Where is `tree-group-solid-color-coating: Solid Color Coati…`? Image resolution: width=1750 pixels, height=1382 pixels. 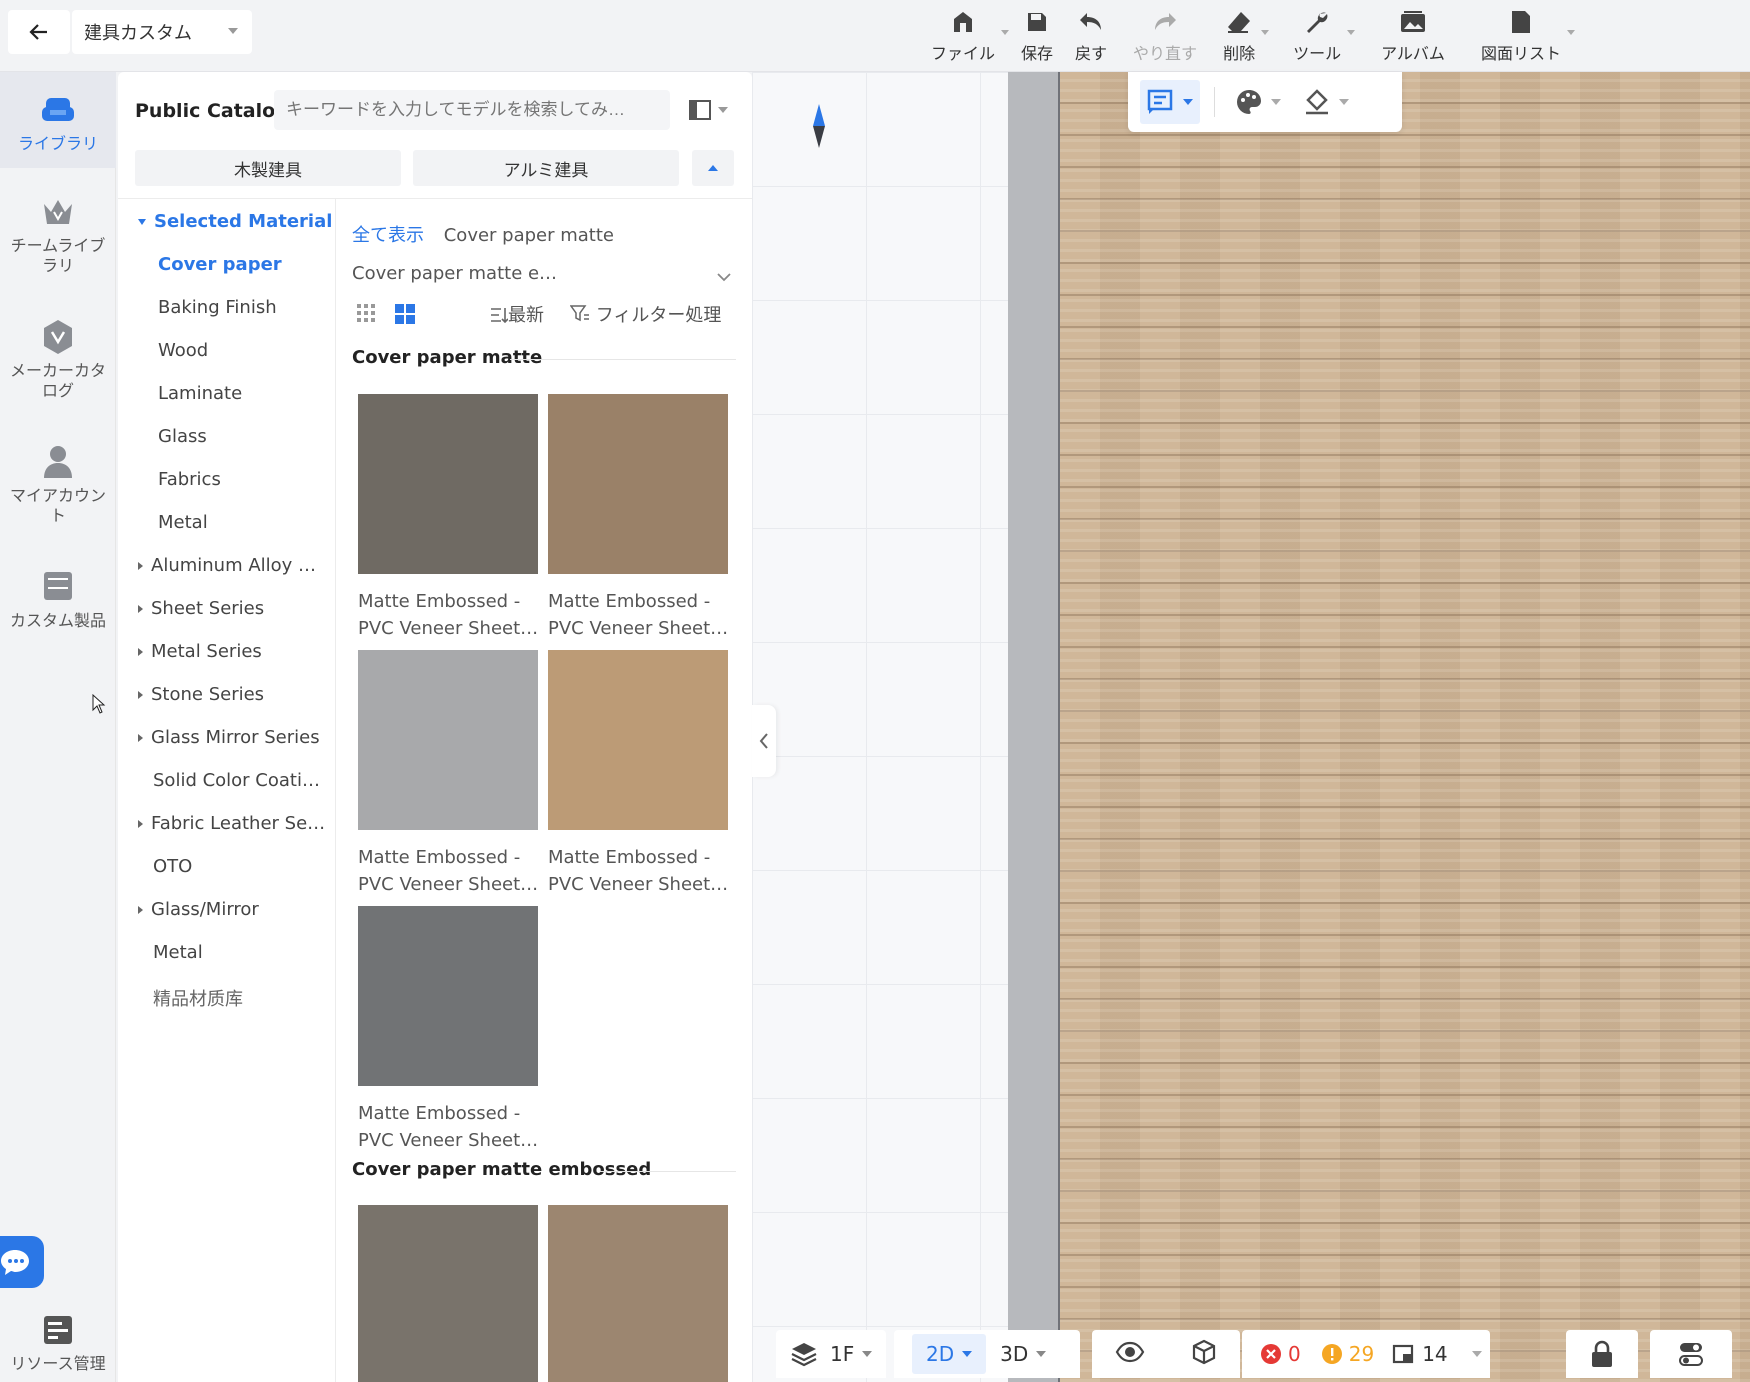 tree-group-solid-color-coating: Solid Color Coati… is located at coordinates (227, 780).